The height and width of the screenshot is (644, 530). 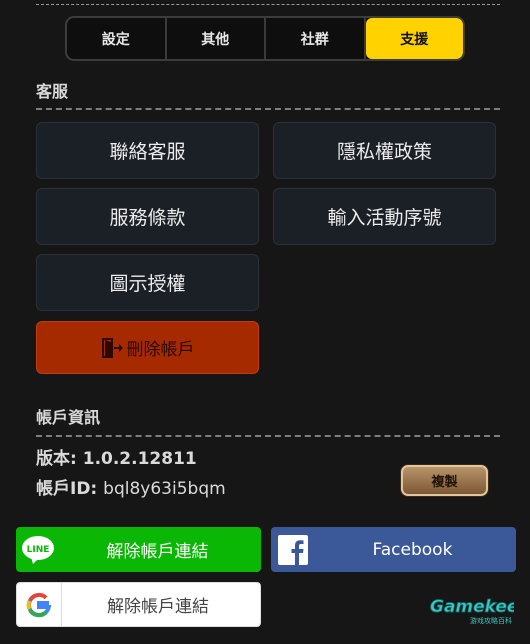 I want to click on version-line: 版本: 1.0.2.12811, so click(x=116, y=456).